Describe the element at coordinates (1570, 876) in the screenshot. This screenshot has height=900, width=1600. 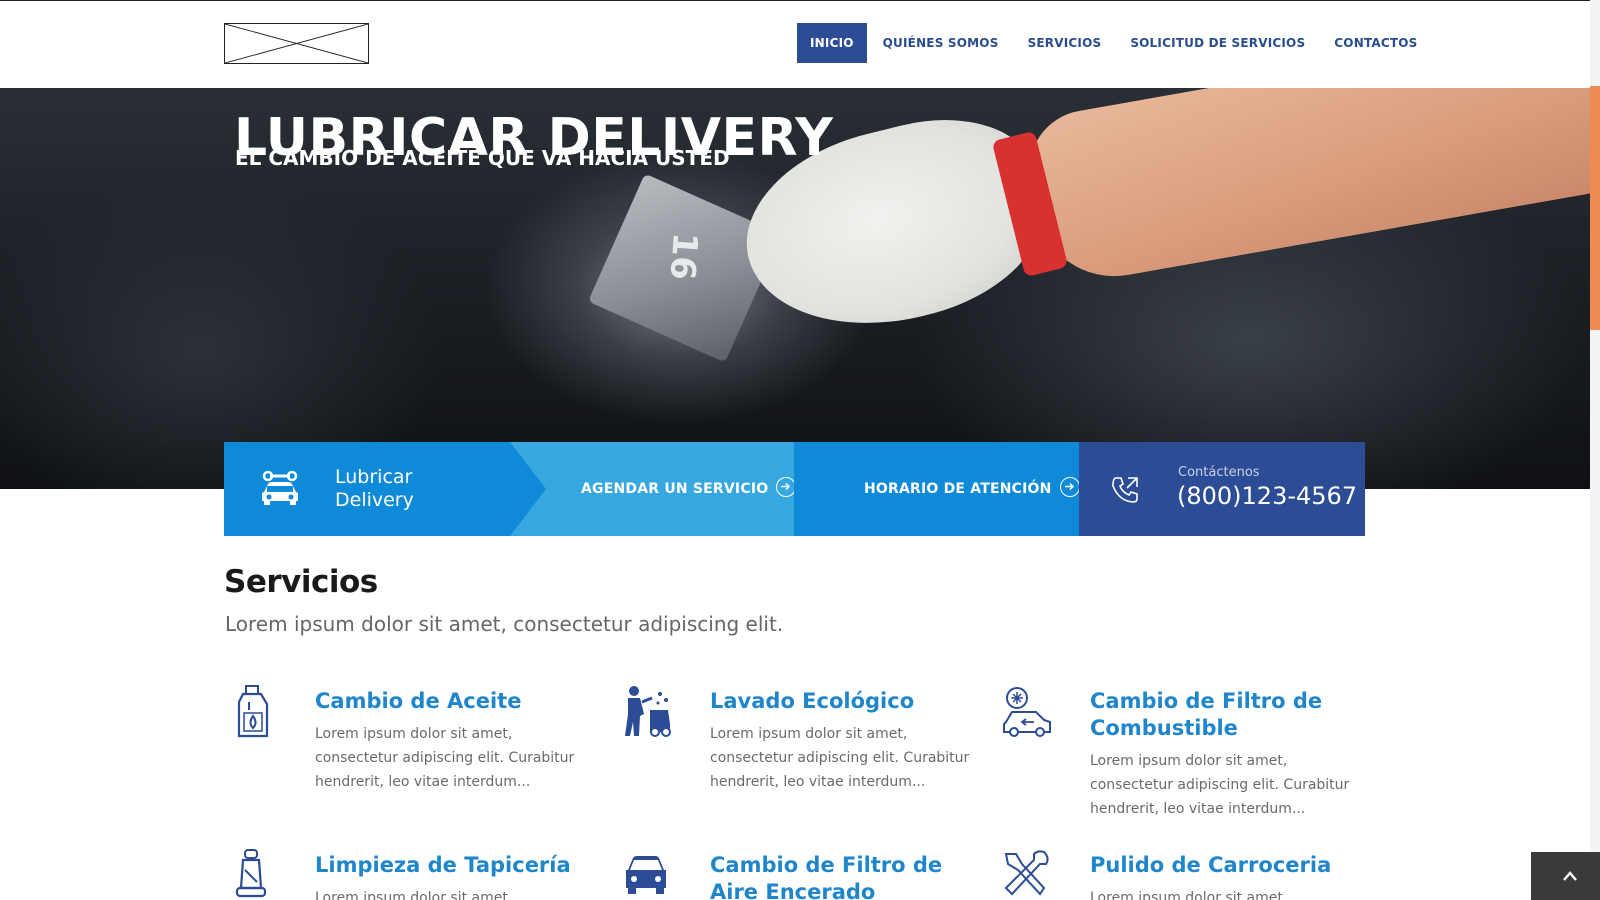
I see `chevron-up-icon` at that location.